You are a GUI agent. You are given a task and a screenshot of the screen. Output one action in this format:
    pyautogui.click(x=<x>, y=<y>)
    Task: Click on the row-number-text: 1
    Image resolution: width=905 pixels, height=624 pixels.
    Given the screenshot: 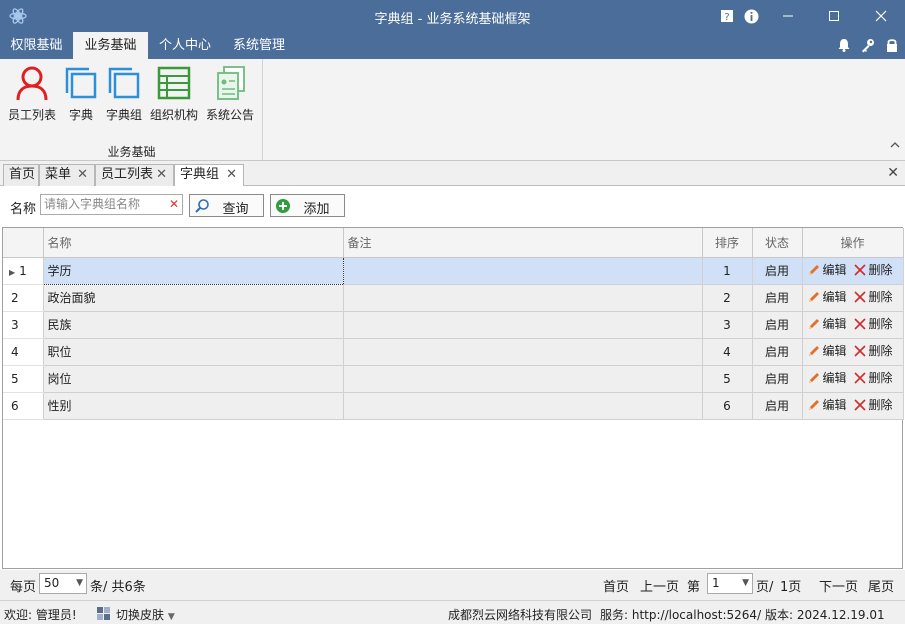 What is the action you would take?
    pyautogui.click(x=23, y=270)
    